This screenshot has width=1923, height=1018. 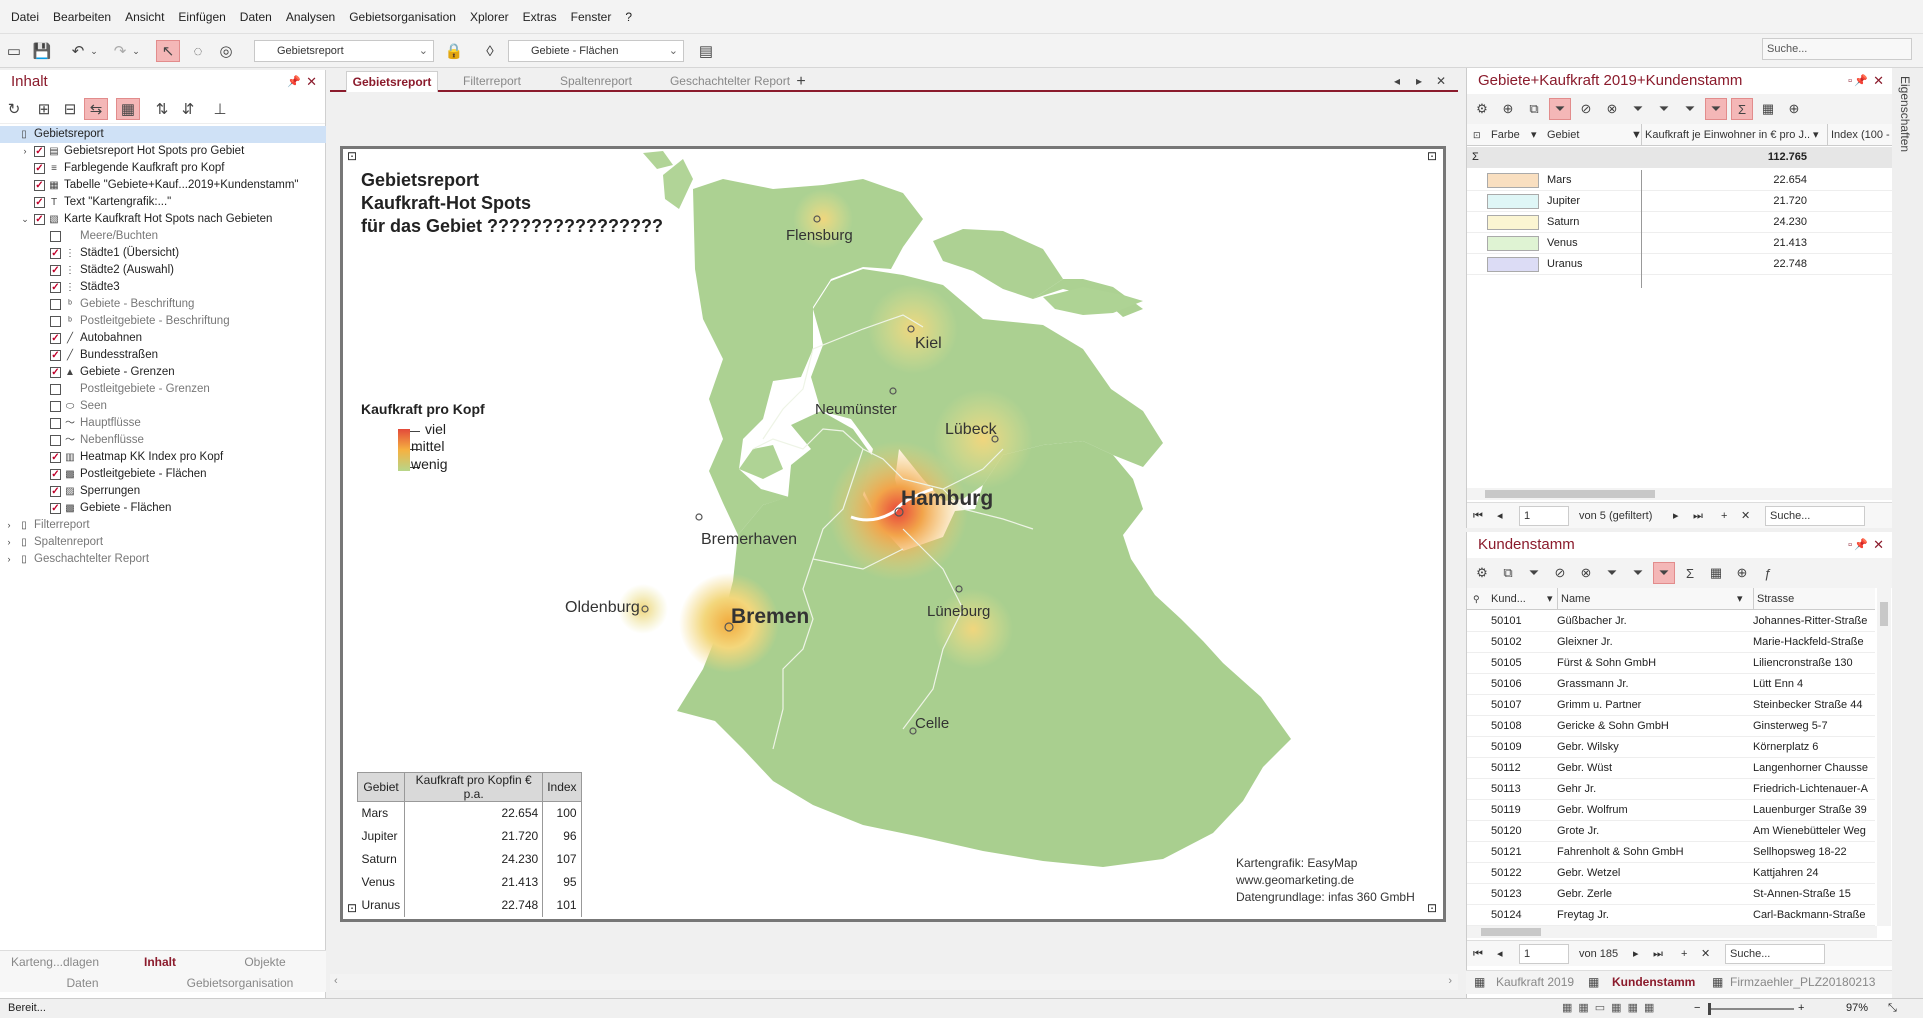 I want to click on menu-1: Bearbeiten, so click(x=82, y=17).